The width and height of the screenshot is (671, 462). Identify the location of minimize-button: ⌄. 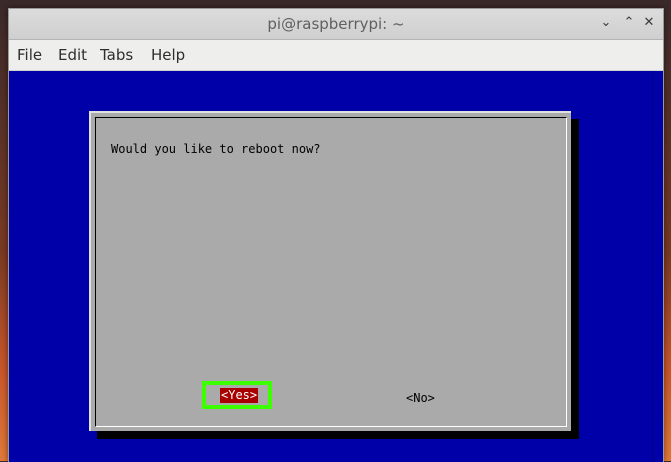
(606, 23).